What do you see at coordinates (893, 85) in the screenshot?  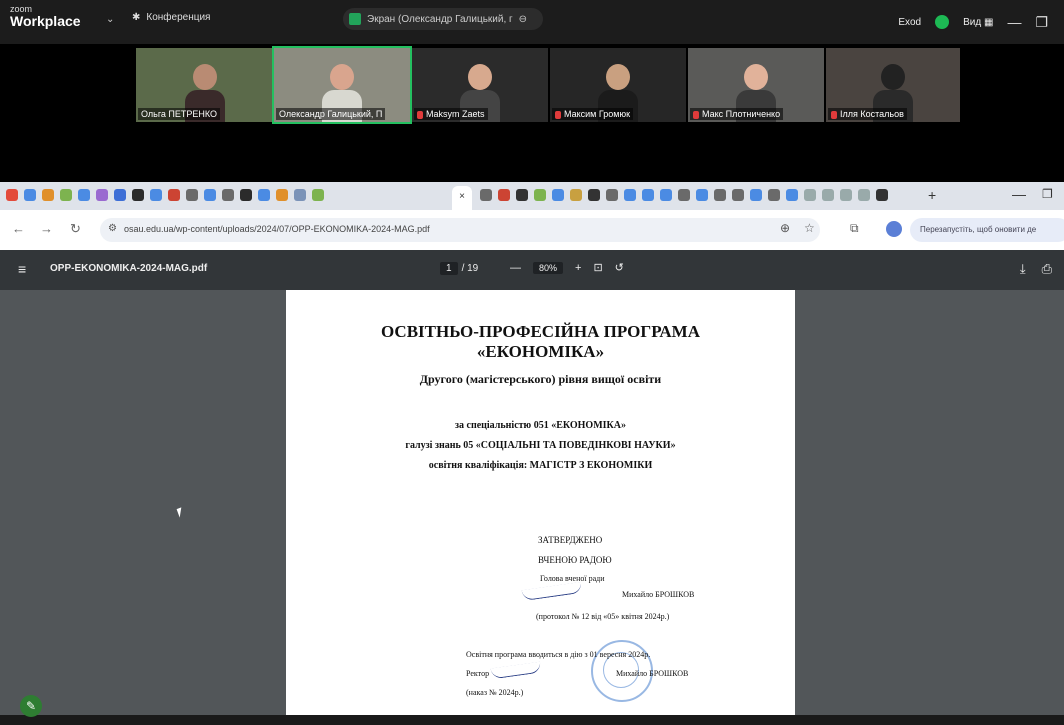 I see `participant-tile: Ілля Костальов` at bounding box center [893, 85].